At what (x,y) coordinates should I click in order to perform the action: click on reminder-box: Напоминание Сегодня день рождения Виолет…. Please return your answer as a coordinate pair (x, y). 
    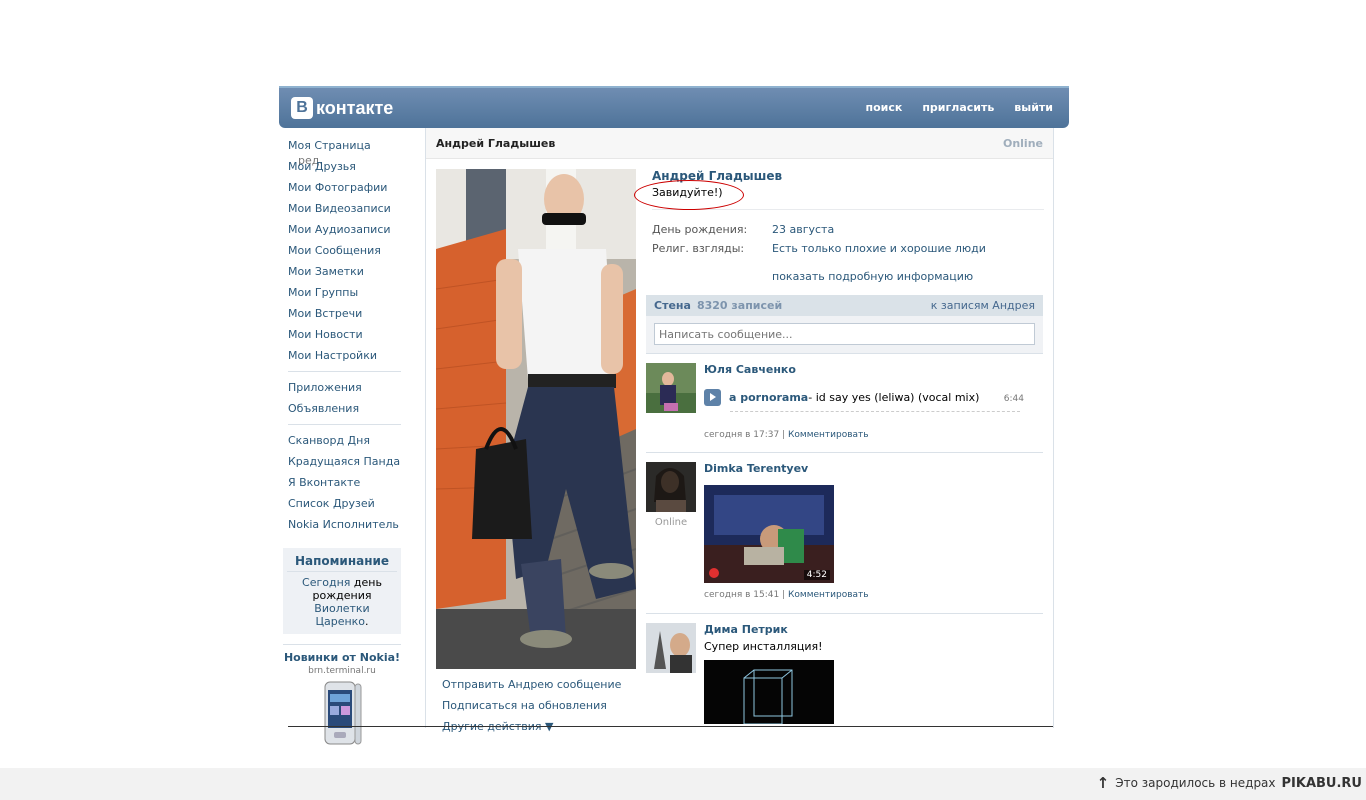
    Looking at the image, I should click on (342, 591).